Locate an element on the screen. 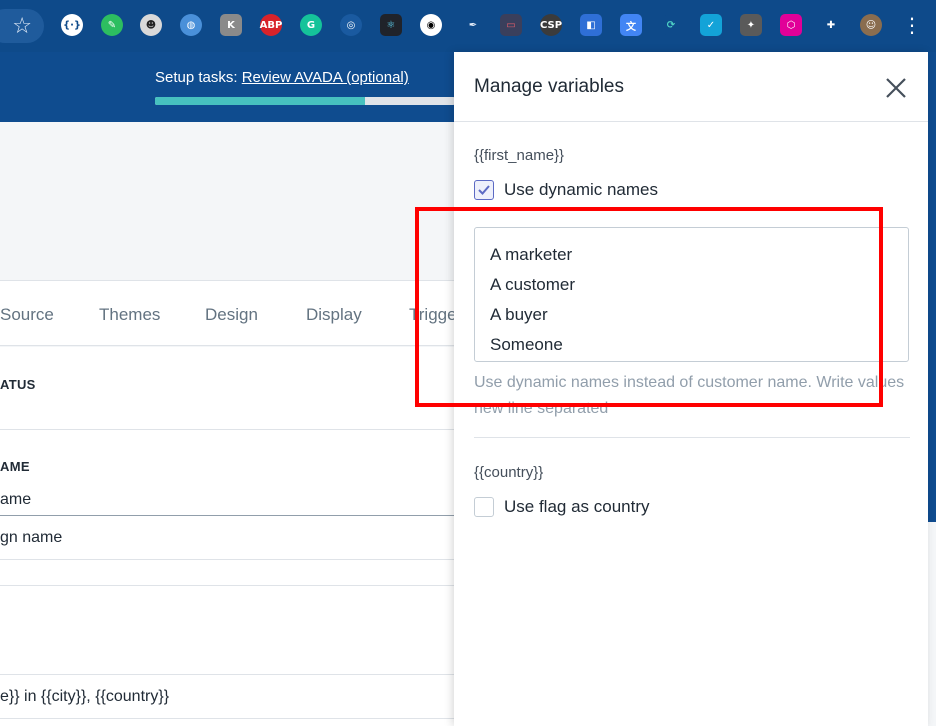 This screenshot has width=936, height=726. target-icon: ◎ is located at coordinates (351, 25).